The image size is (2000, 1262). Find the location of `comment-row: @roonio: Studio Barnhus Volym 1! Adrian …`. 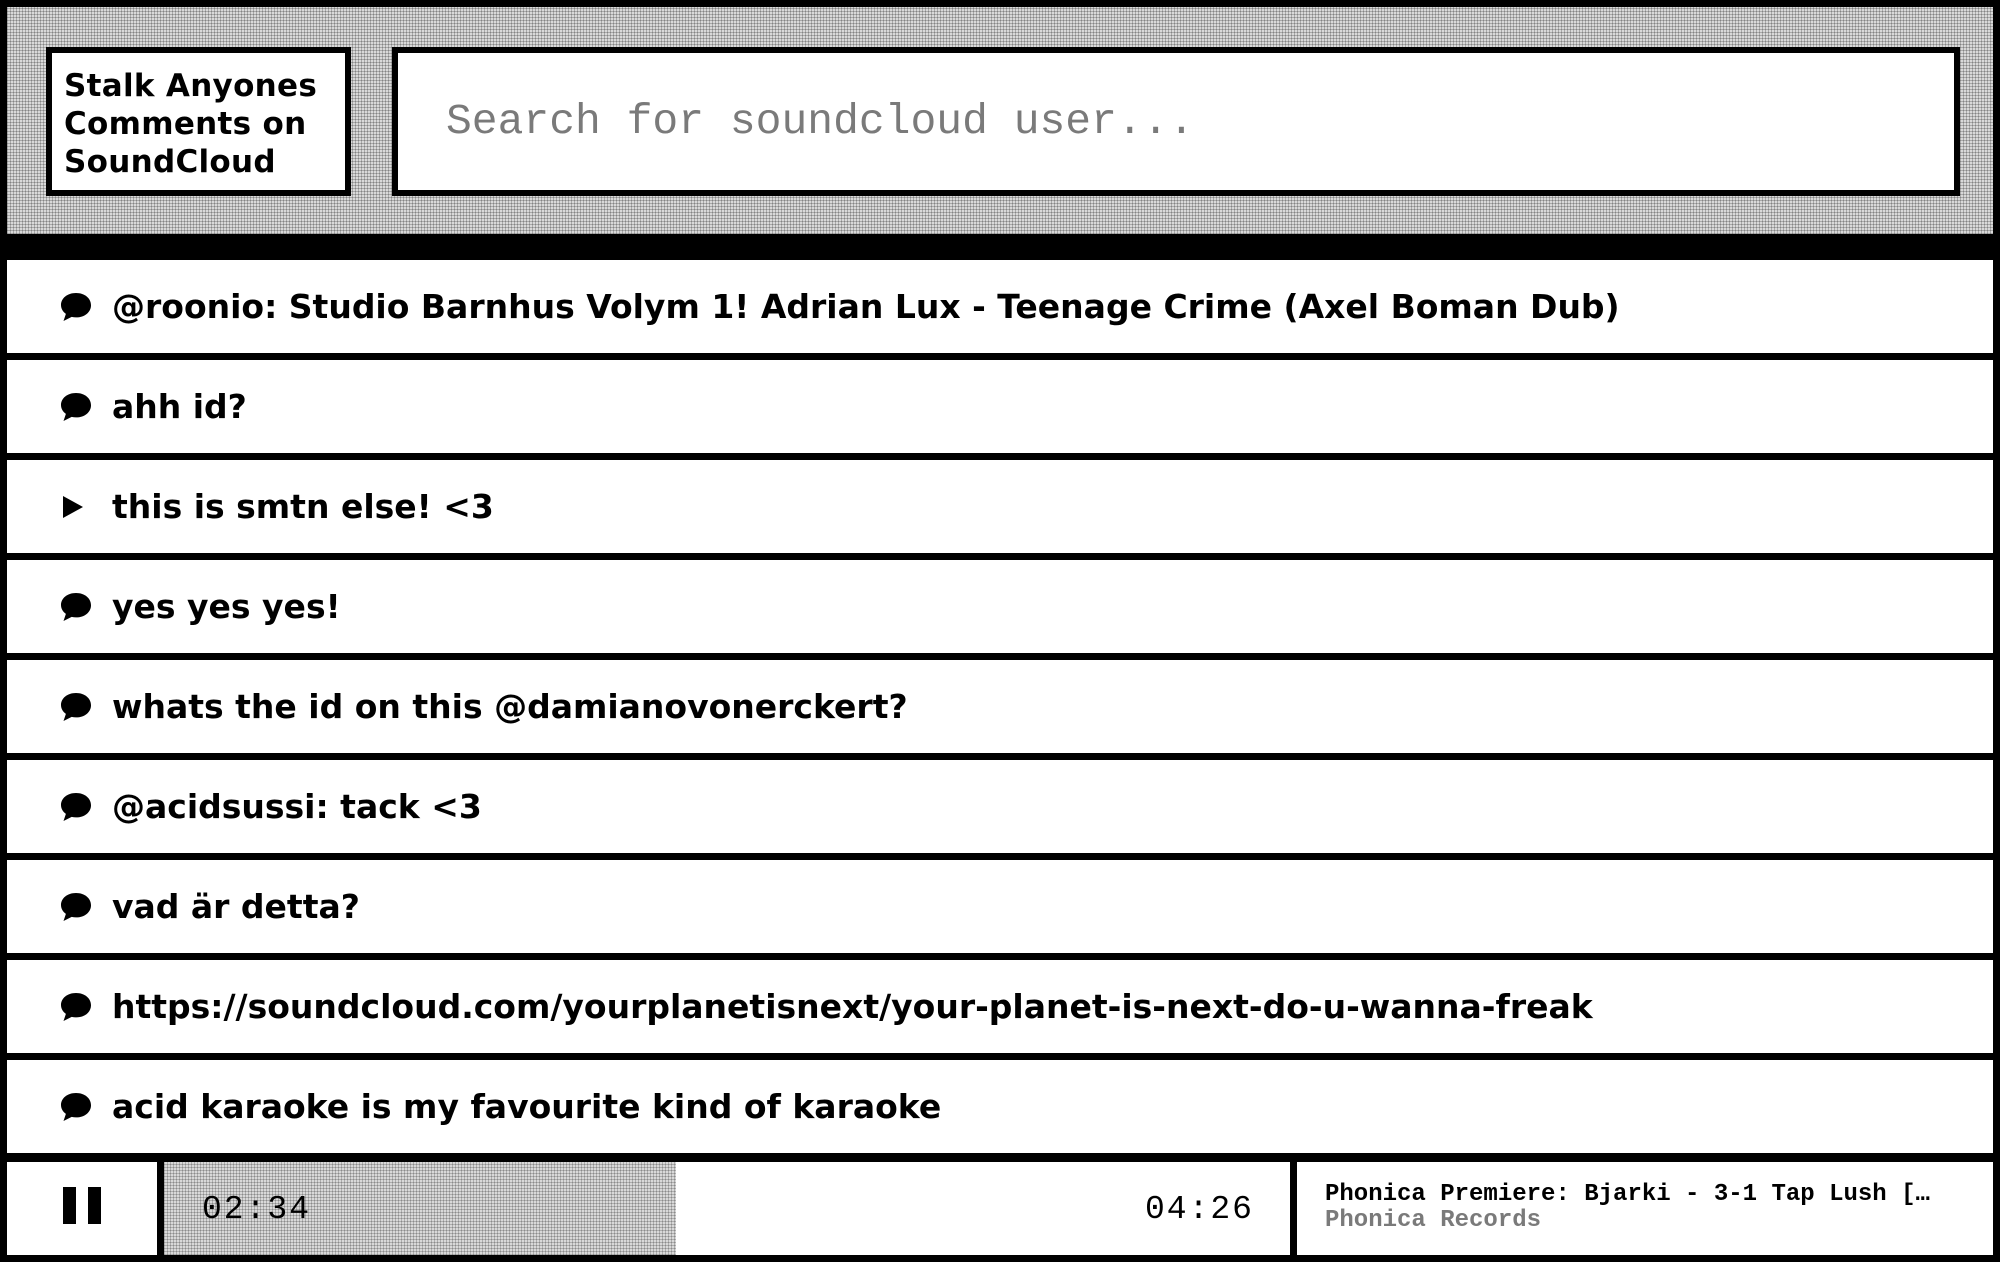

comment-row: @roonio: Studio Barnhus Volym 1! Adrian … is located at coordinates (1000, 306).